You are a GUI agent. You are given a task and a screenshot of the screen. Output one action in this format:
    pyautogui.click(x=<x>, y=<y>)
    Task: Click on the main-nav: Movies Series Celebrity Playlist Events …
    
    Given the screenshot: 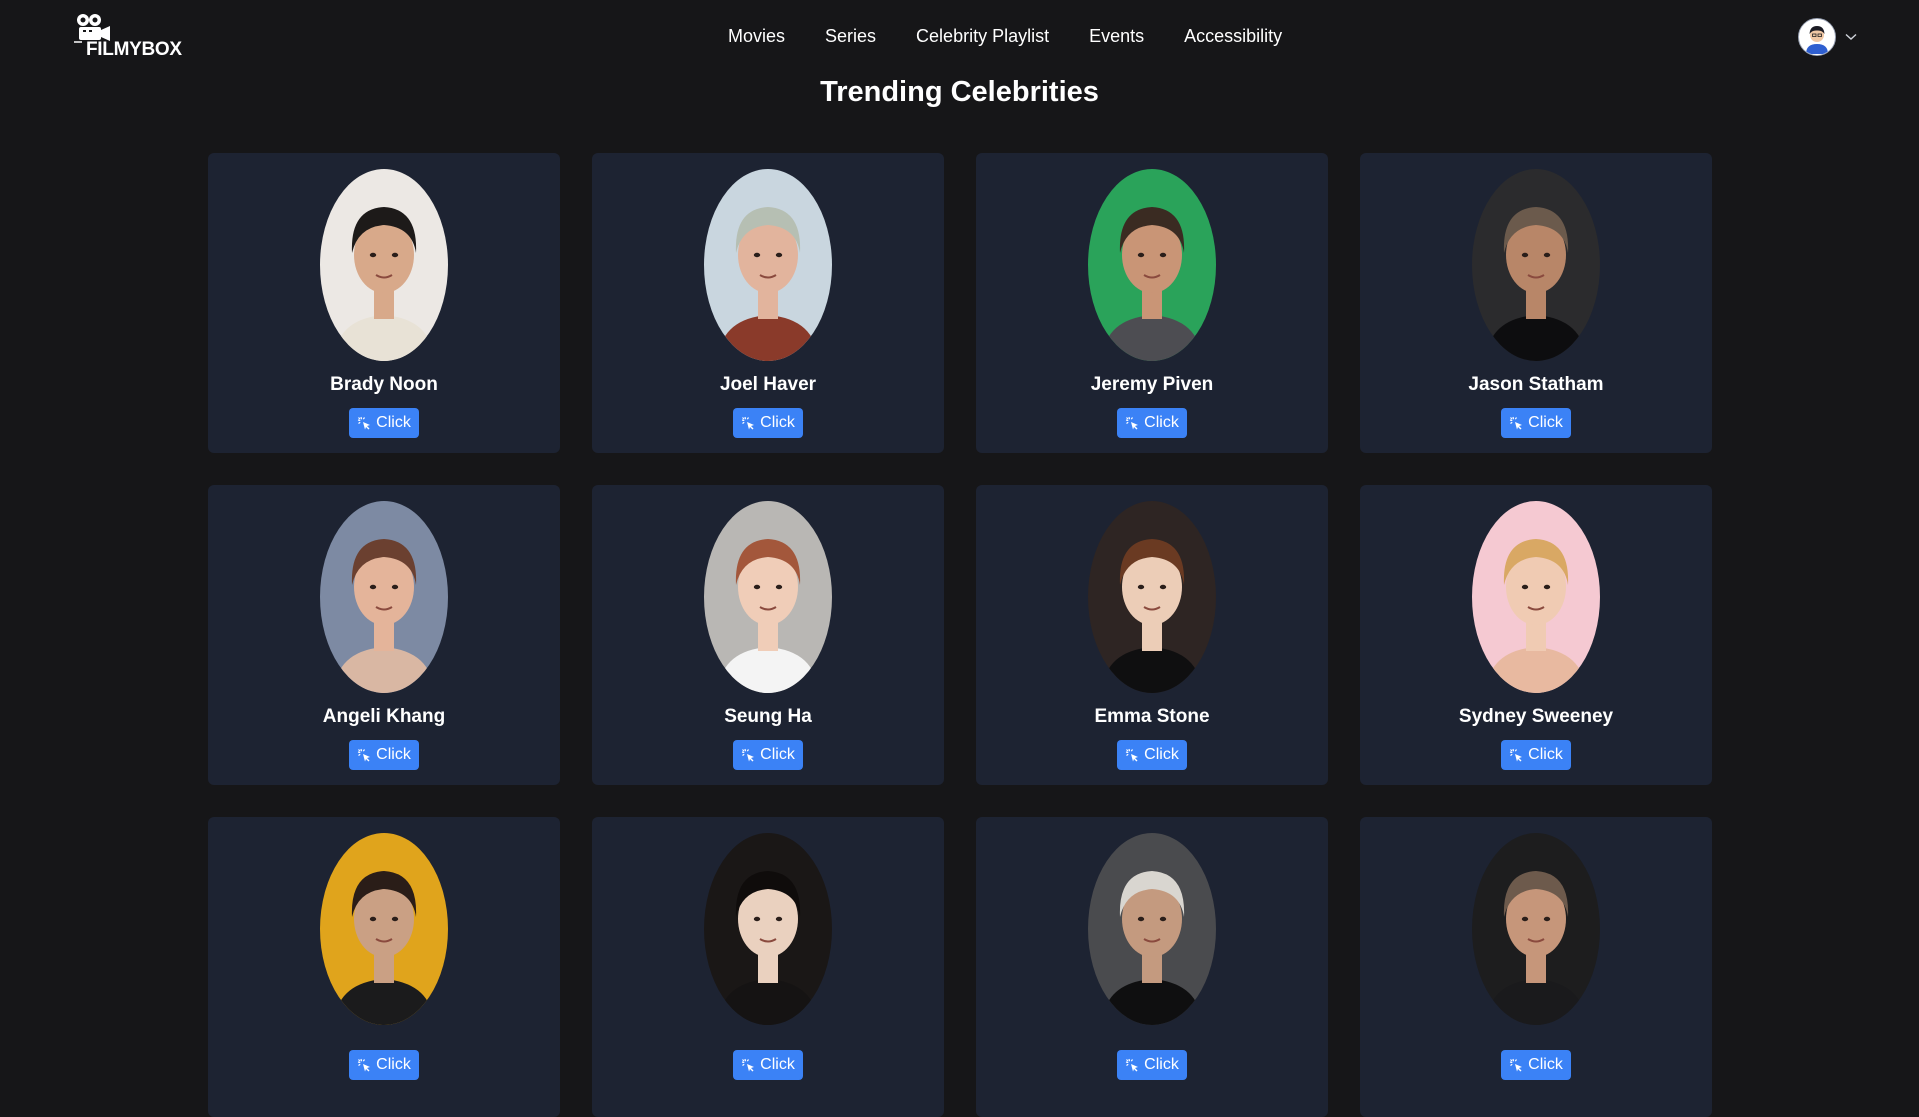 What is the action you would take?
    pyautogui.click(x=1005, y=36)
    